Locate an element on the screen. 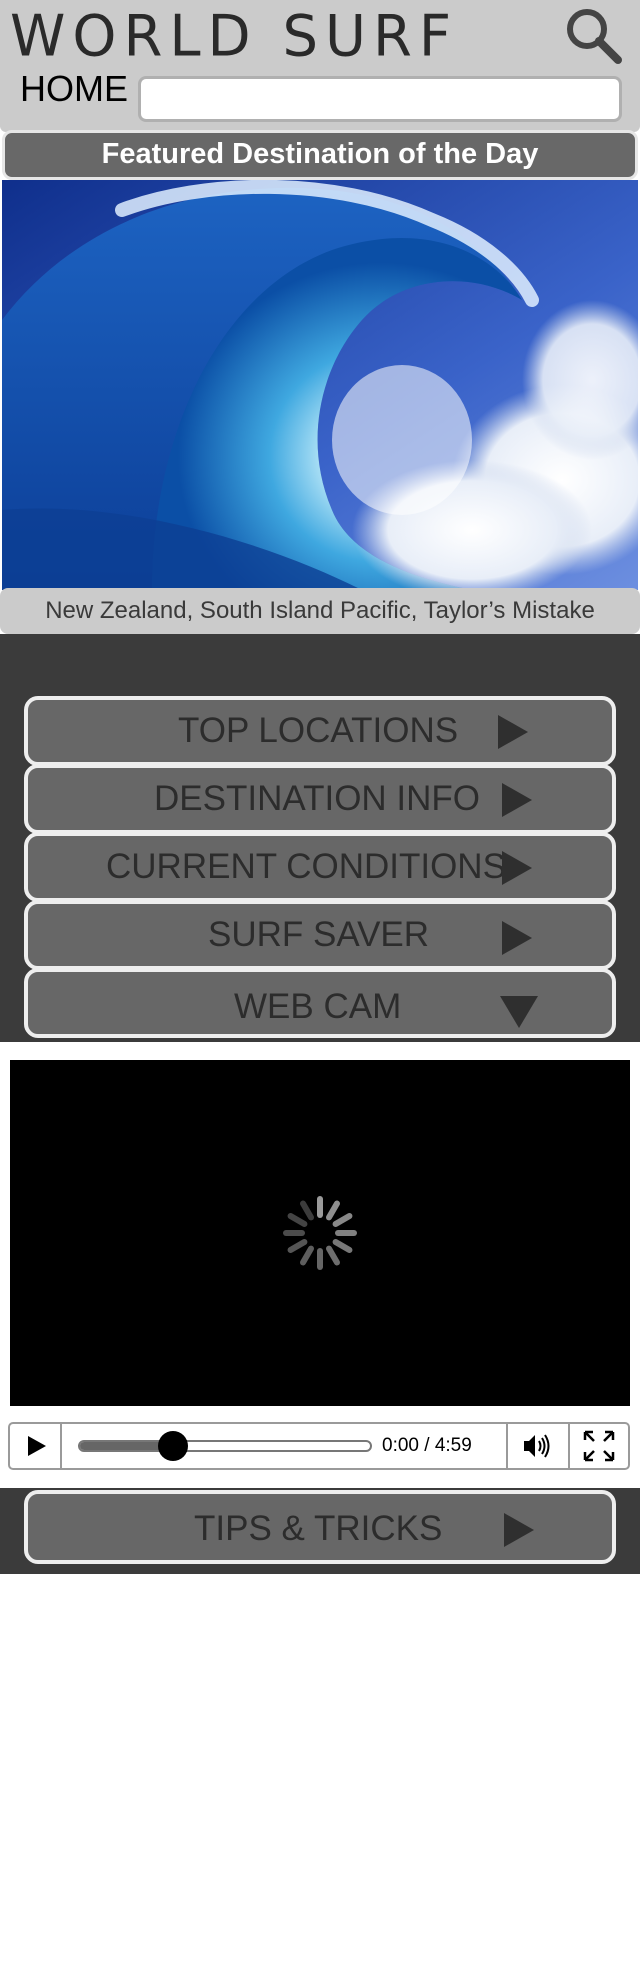 This screenshot has width=640, height=1980. header: WORLD SURF HOME is located at coordinates (320, 66).